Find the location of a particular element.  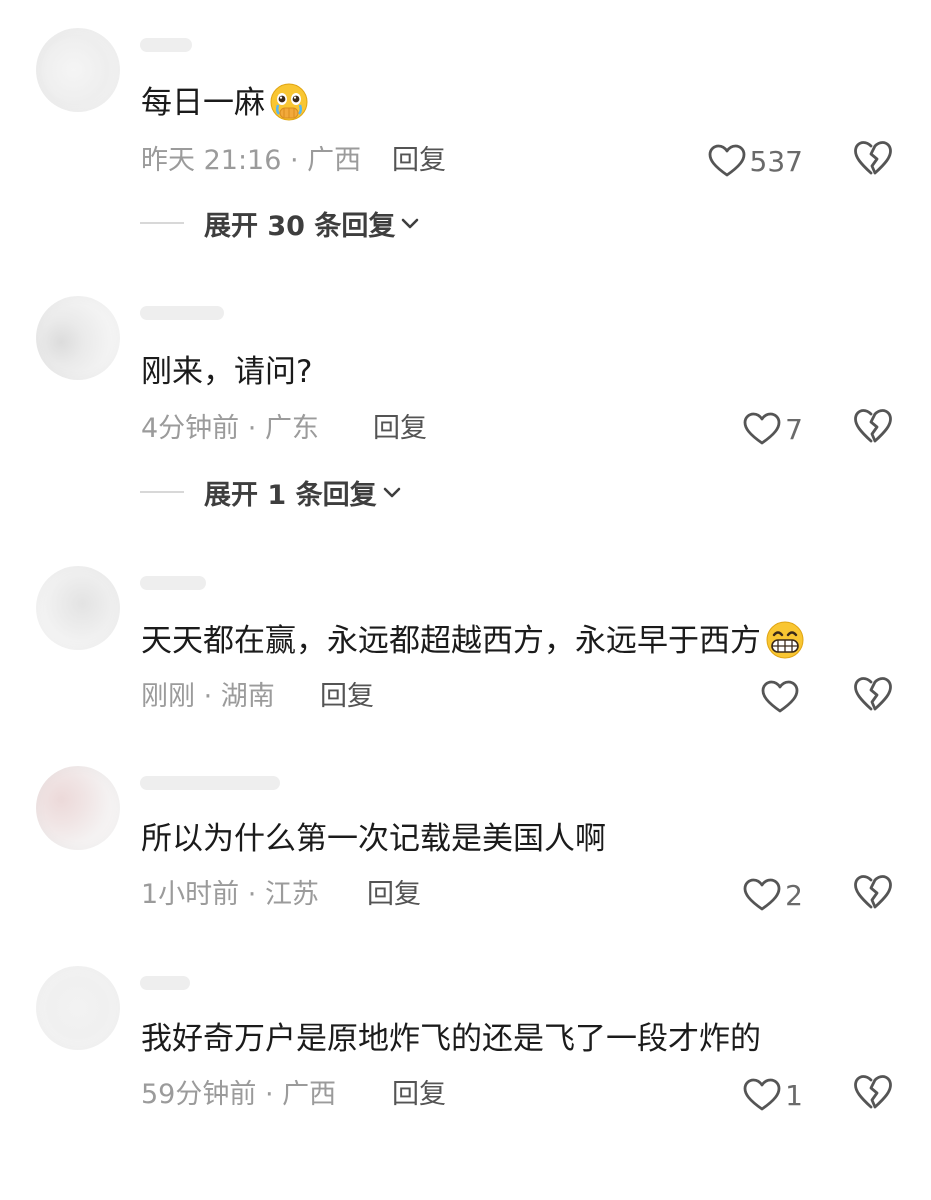

comment-text: 每日一麻 is located at coordinates (225, 104).